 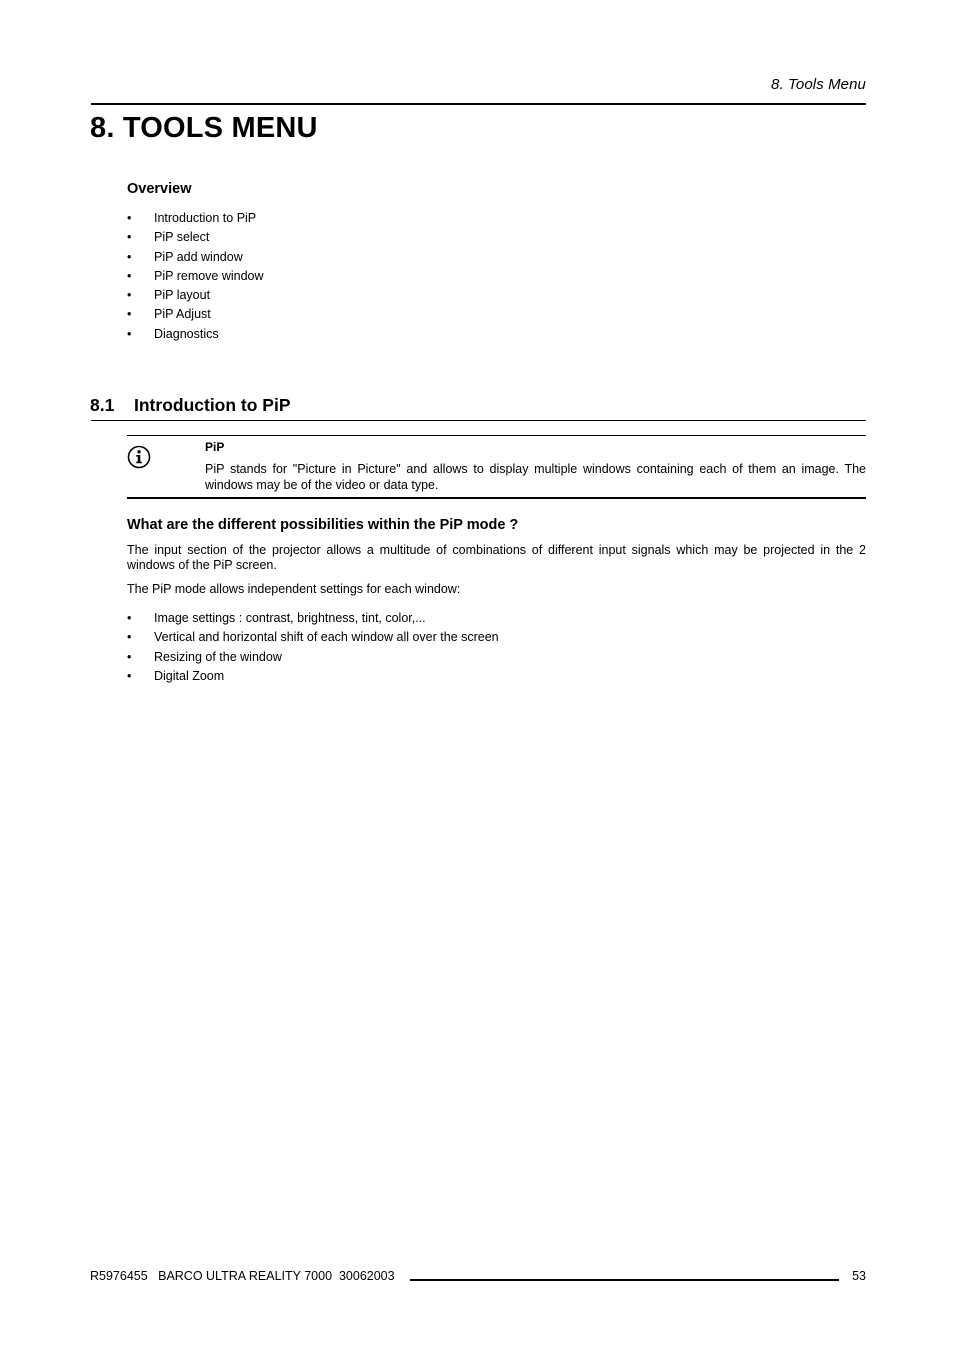 I want to click on overview-item: • PiP add window, so click(x=195, y=259).